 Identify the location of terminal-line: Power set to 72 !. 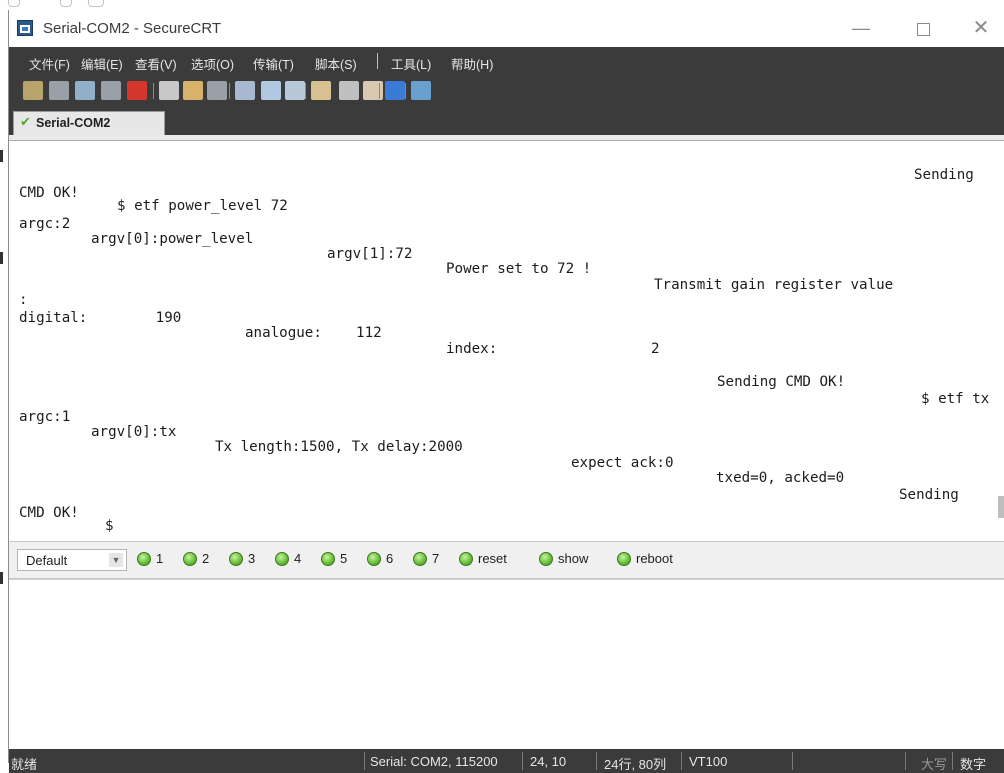
(519, 269).